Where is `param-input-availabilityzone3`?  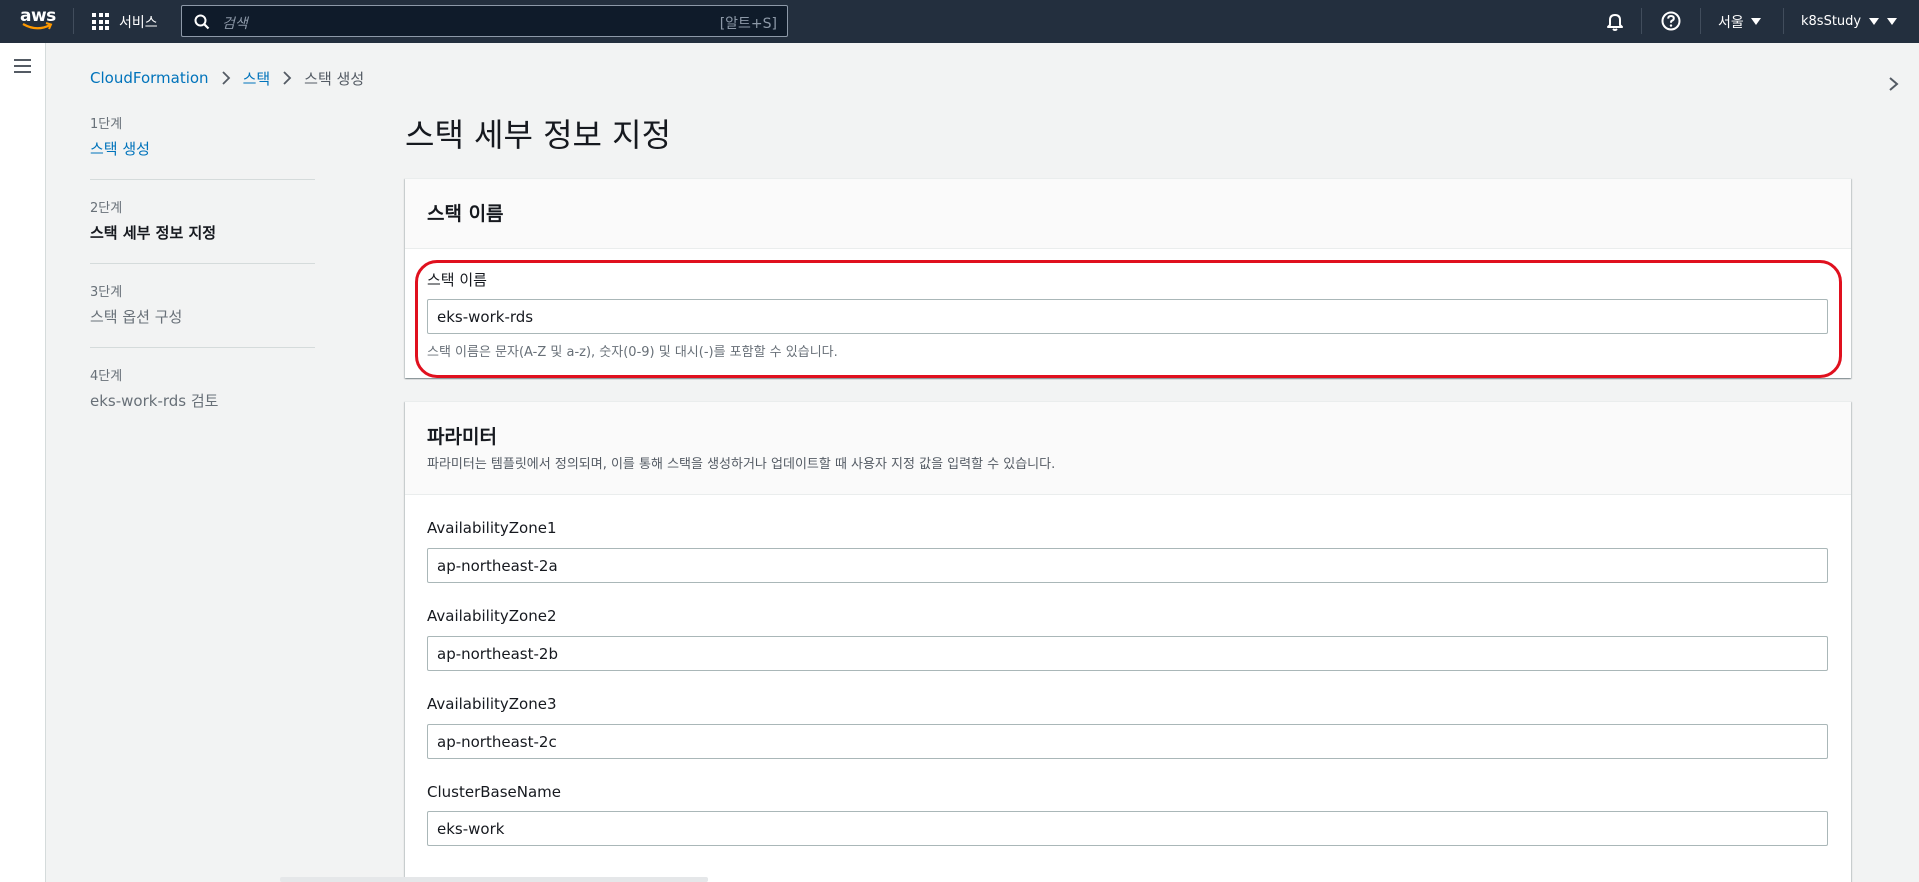
param-input-availabilityzone3 is located at coordinates (1127, 741).